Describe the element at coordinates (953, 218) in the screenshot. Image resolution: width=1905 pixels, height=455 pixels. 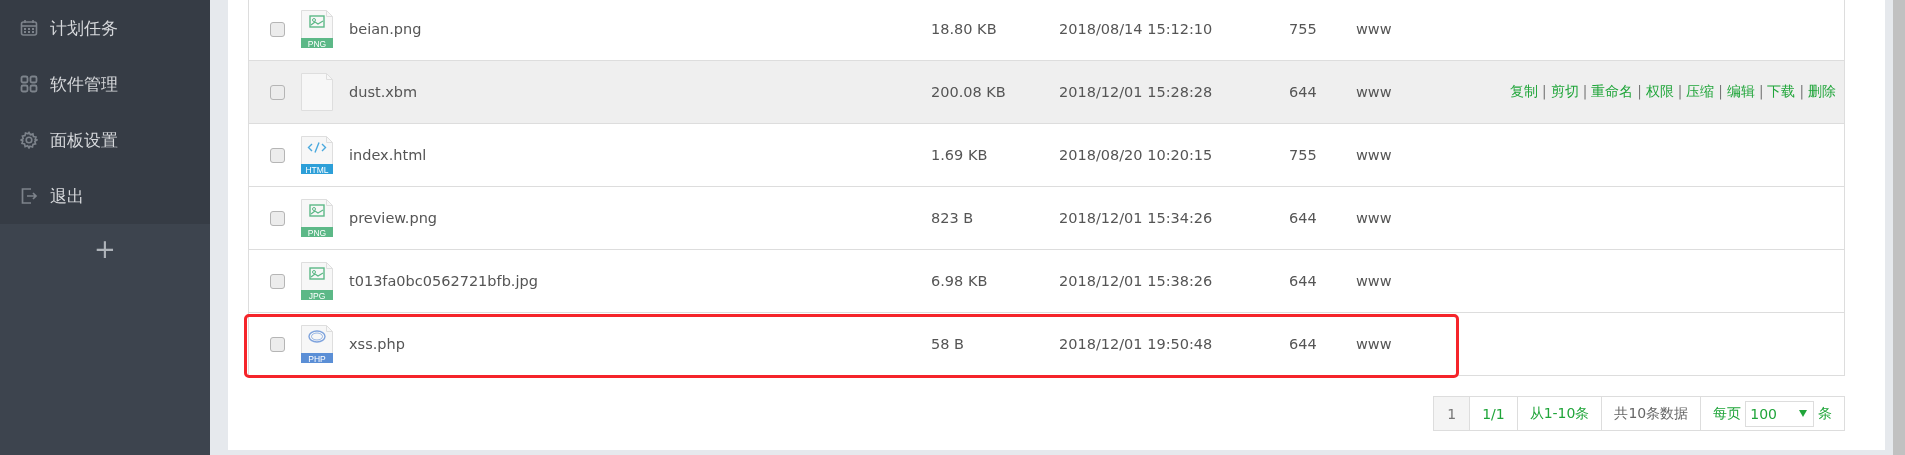
I see `file-size: 823 B` at that location.